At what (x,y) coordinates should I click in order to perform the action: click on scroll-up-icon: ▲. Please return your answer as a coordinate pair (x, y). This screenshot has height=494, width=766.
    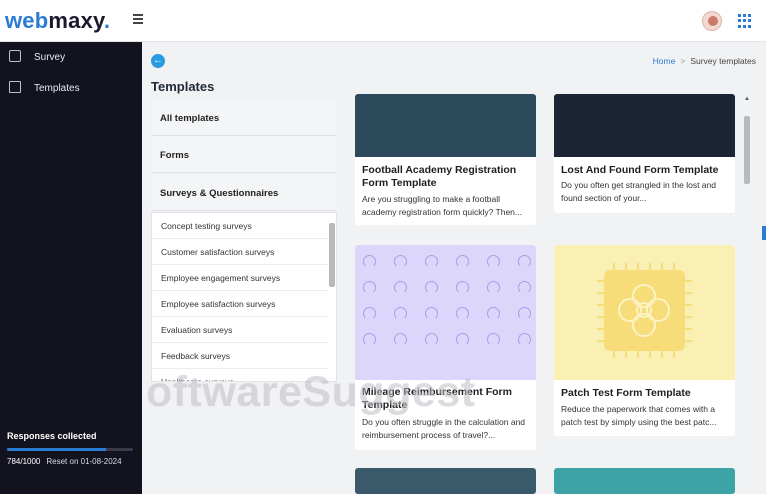
    Looking at the image, I should click on (747, 99).